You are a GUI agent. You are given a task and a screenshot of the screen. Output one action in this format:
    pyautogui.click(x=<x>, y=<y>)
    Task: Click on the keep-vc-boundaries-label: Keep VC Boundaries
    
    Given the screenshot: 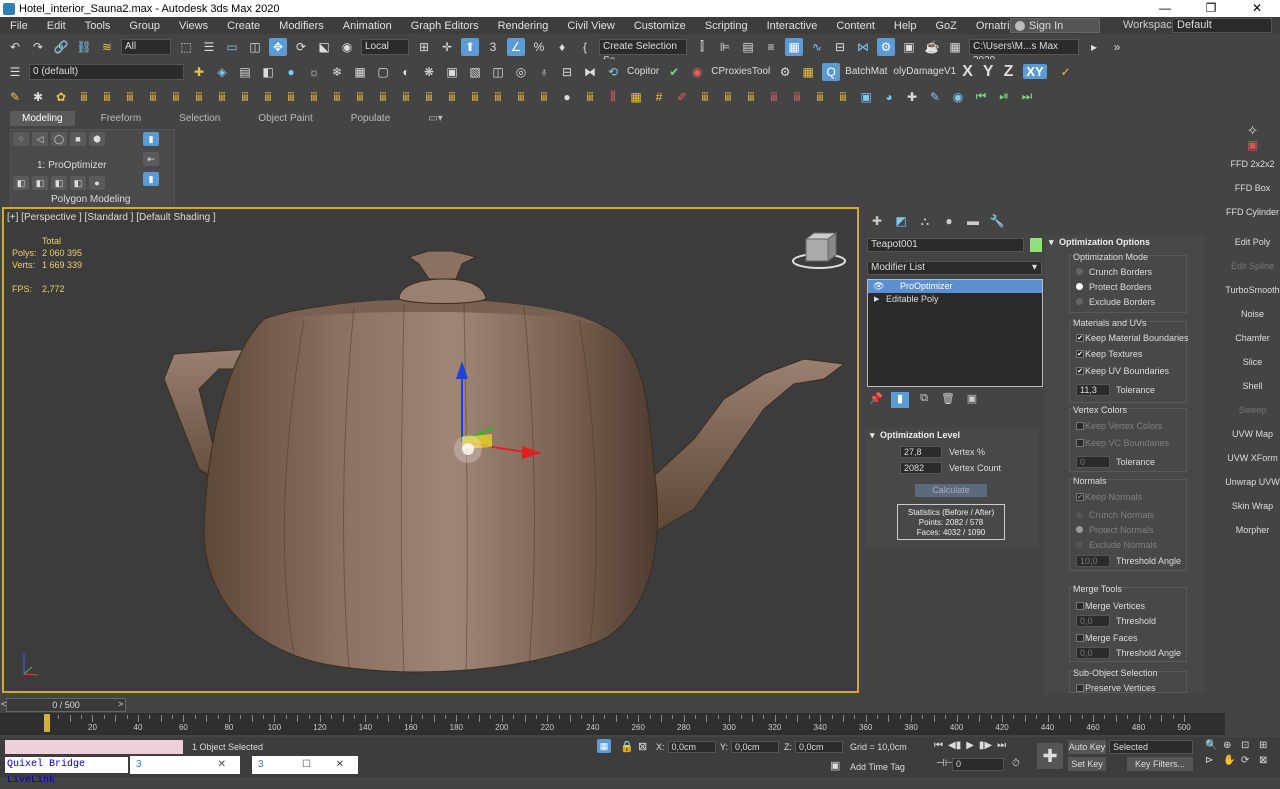 What is the action you would take?
    pyautogui.click(x=1127, y=443)
    